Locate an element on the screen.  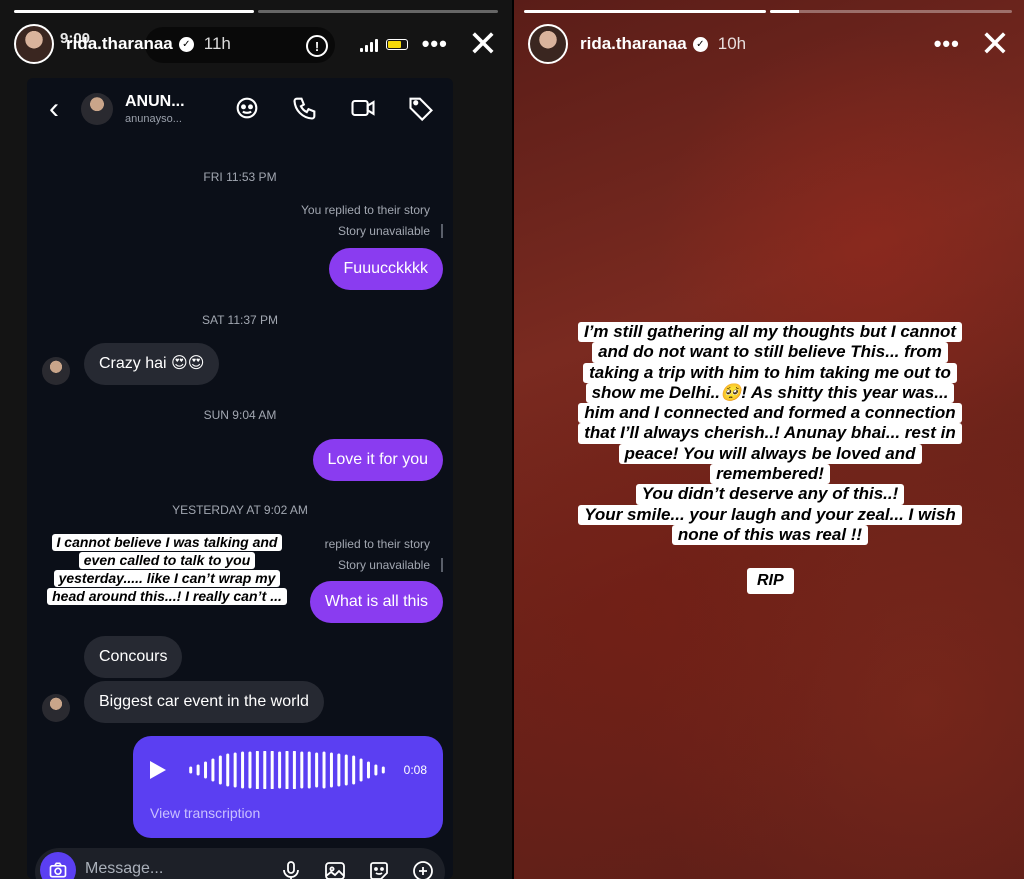
voice-message: 0:08 View transcription is located at coordinates (288, 787).